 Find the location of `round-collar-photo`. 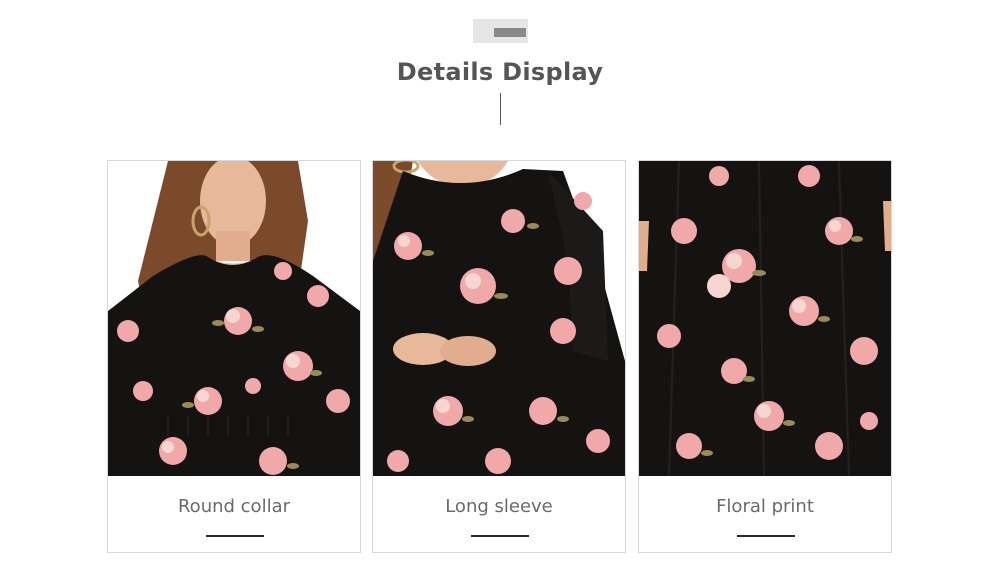

round-collar-photo is located at coordinates (234, 318).